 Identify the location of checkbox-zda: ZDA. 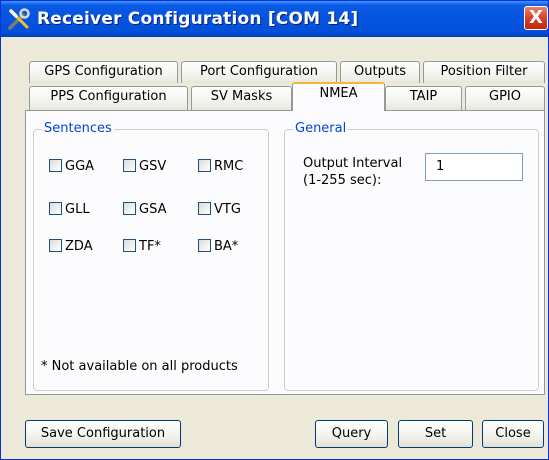
(71, 247).